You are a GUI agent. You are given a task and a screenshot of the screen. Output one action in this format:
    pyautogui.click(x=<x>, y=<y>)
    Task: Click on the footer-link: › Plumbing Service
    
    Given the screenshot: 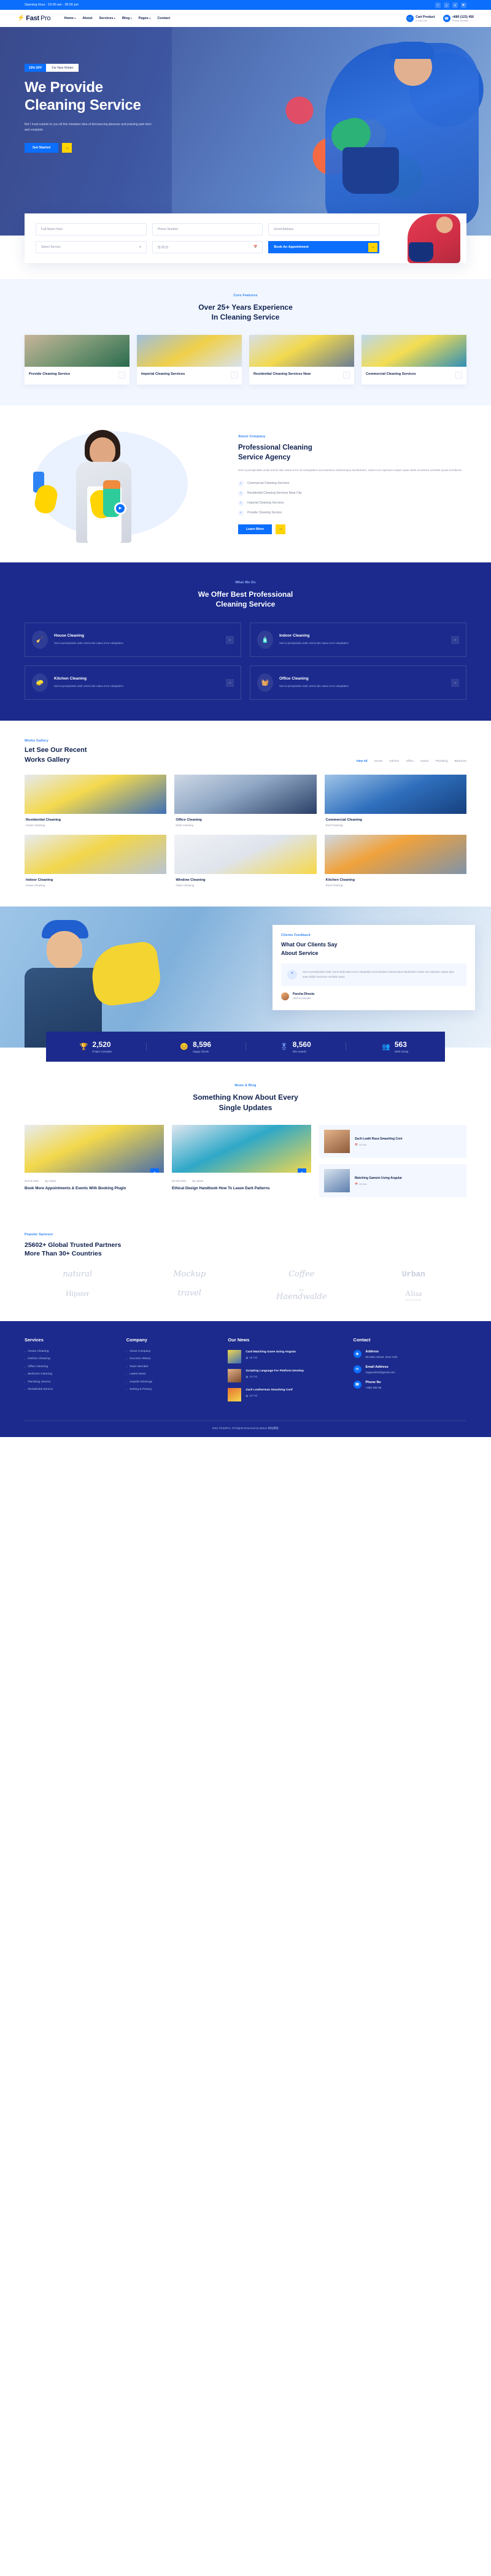 What is the action you would take?
    pyautogui.click(x=72, y=1382)
    